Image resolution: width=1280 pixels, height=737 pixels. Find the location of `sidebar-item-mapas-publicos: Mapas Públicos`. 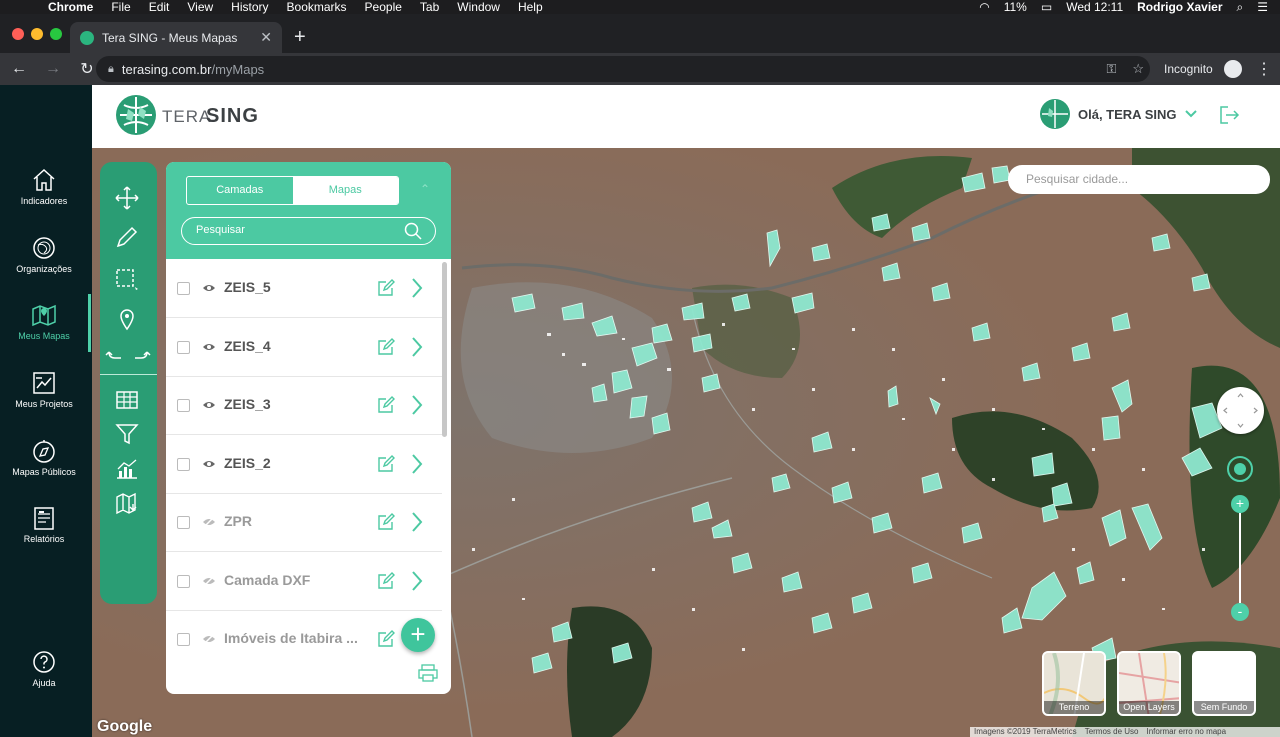

sidebar-item-mapas-publicos: Mapas Públicos is located at coordinates (44, 457).